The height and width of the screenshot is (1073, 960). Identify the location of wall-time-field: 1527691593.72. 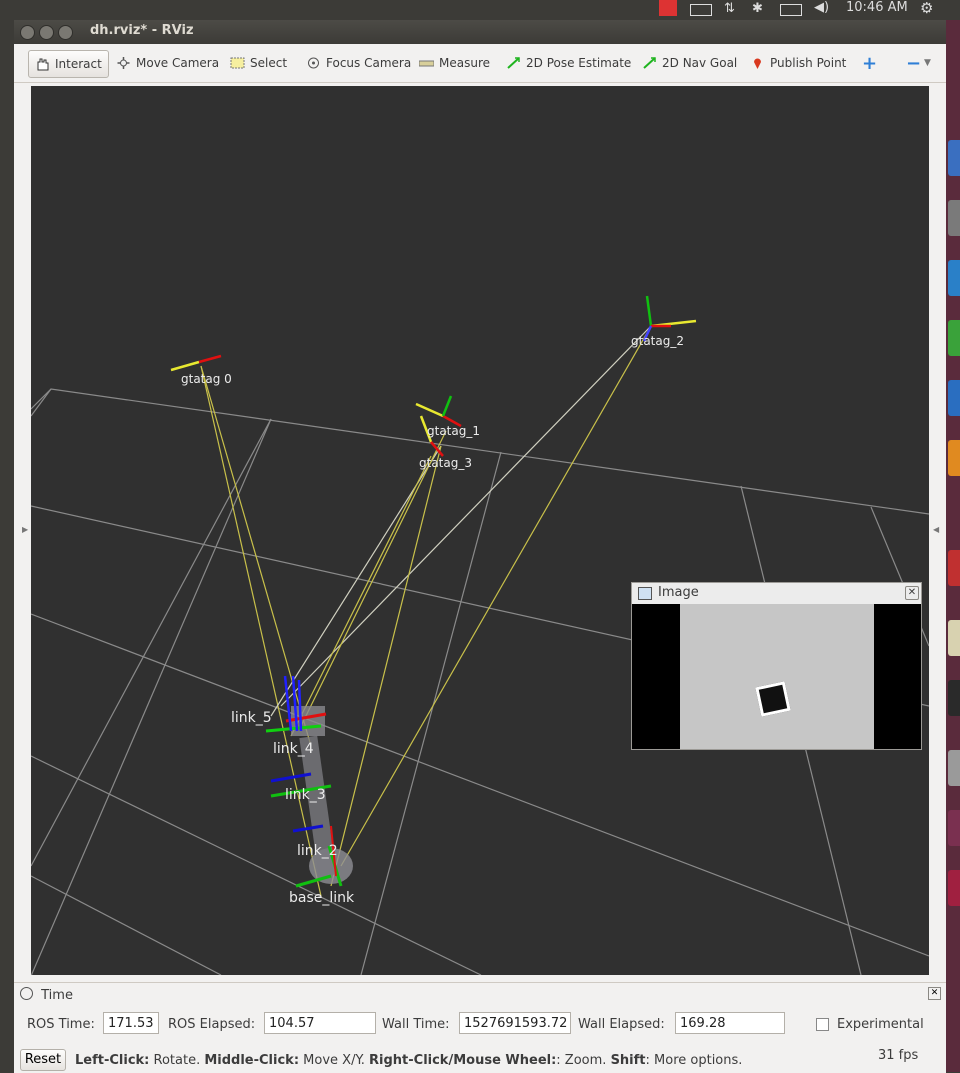
(515, 1023).